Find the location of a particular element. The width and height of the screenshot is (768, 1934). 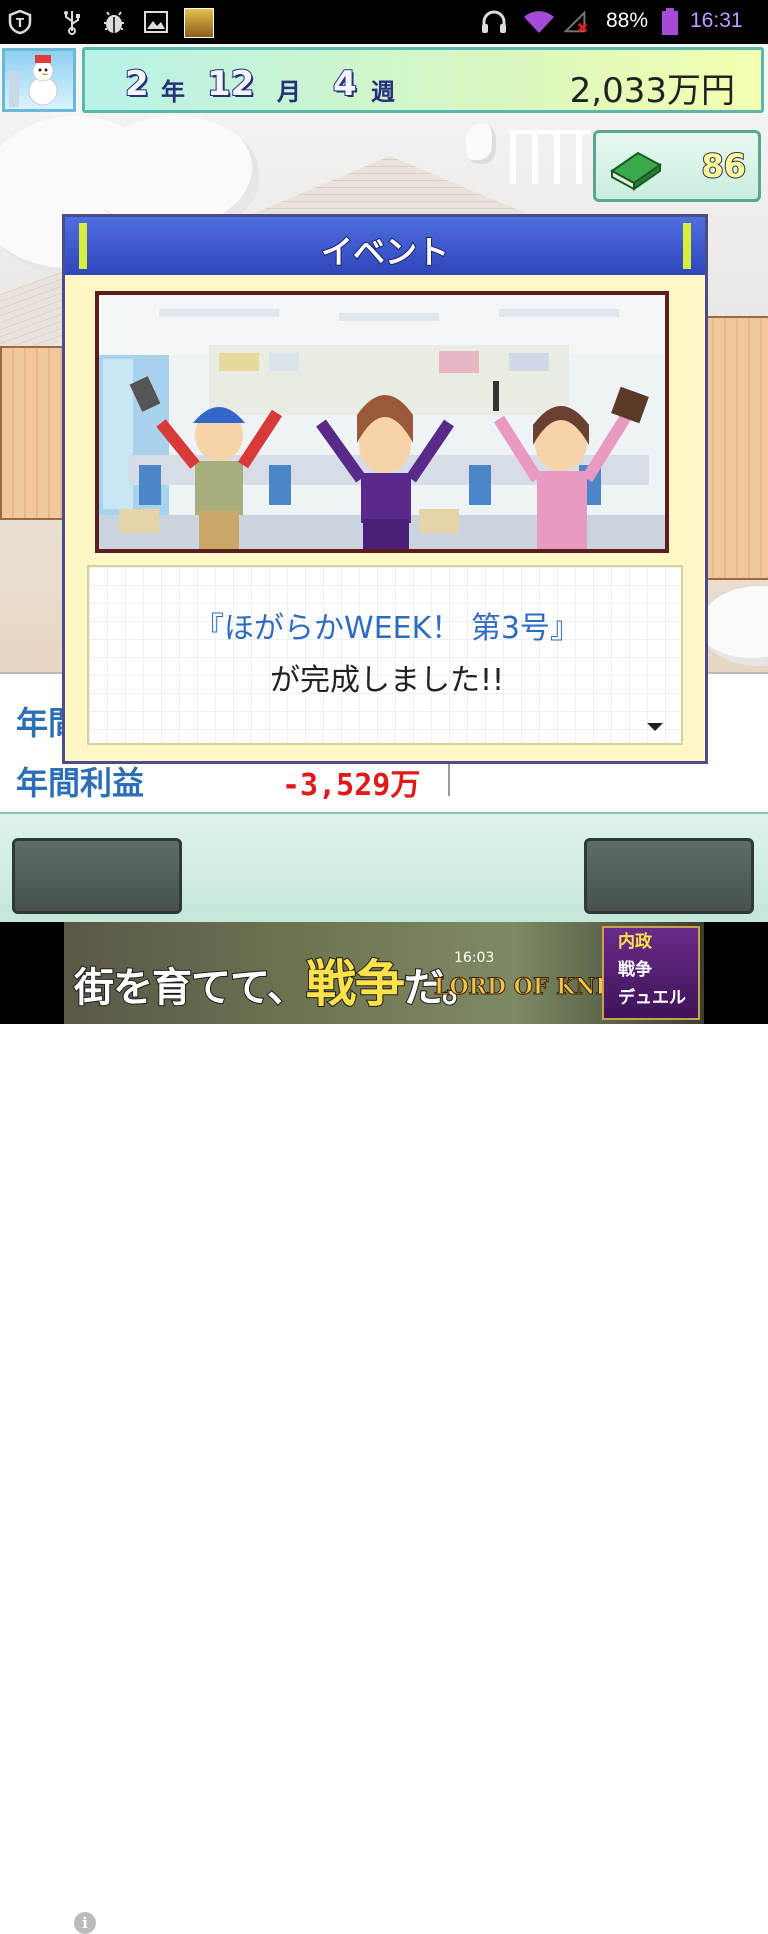

research-points-panel: 86 is located at coordinates (677, 166).